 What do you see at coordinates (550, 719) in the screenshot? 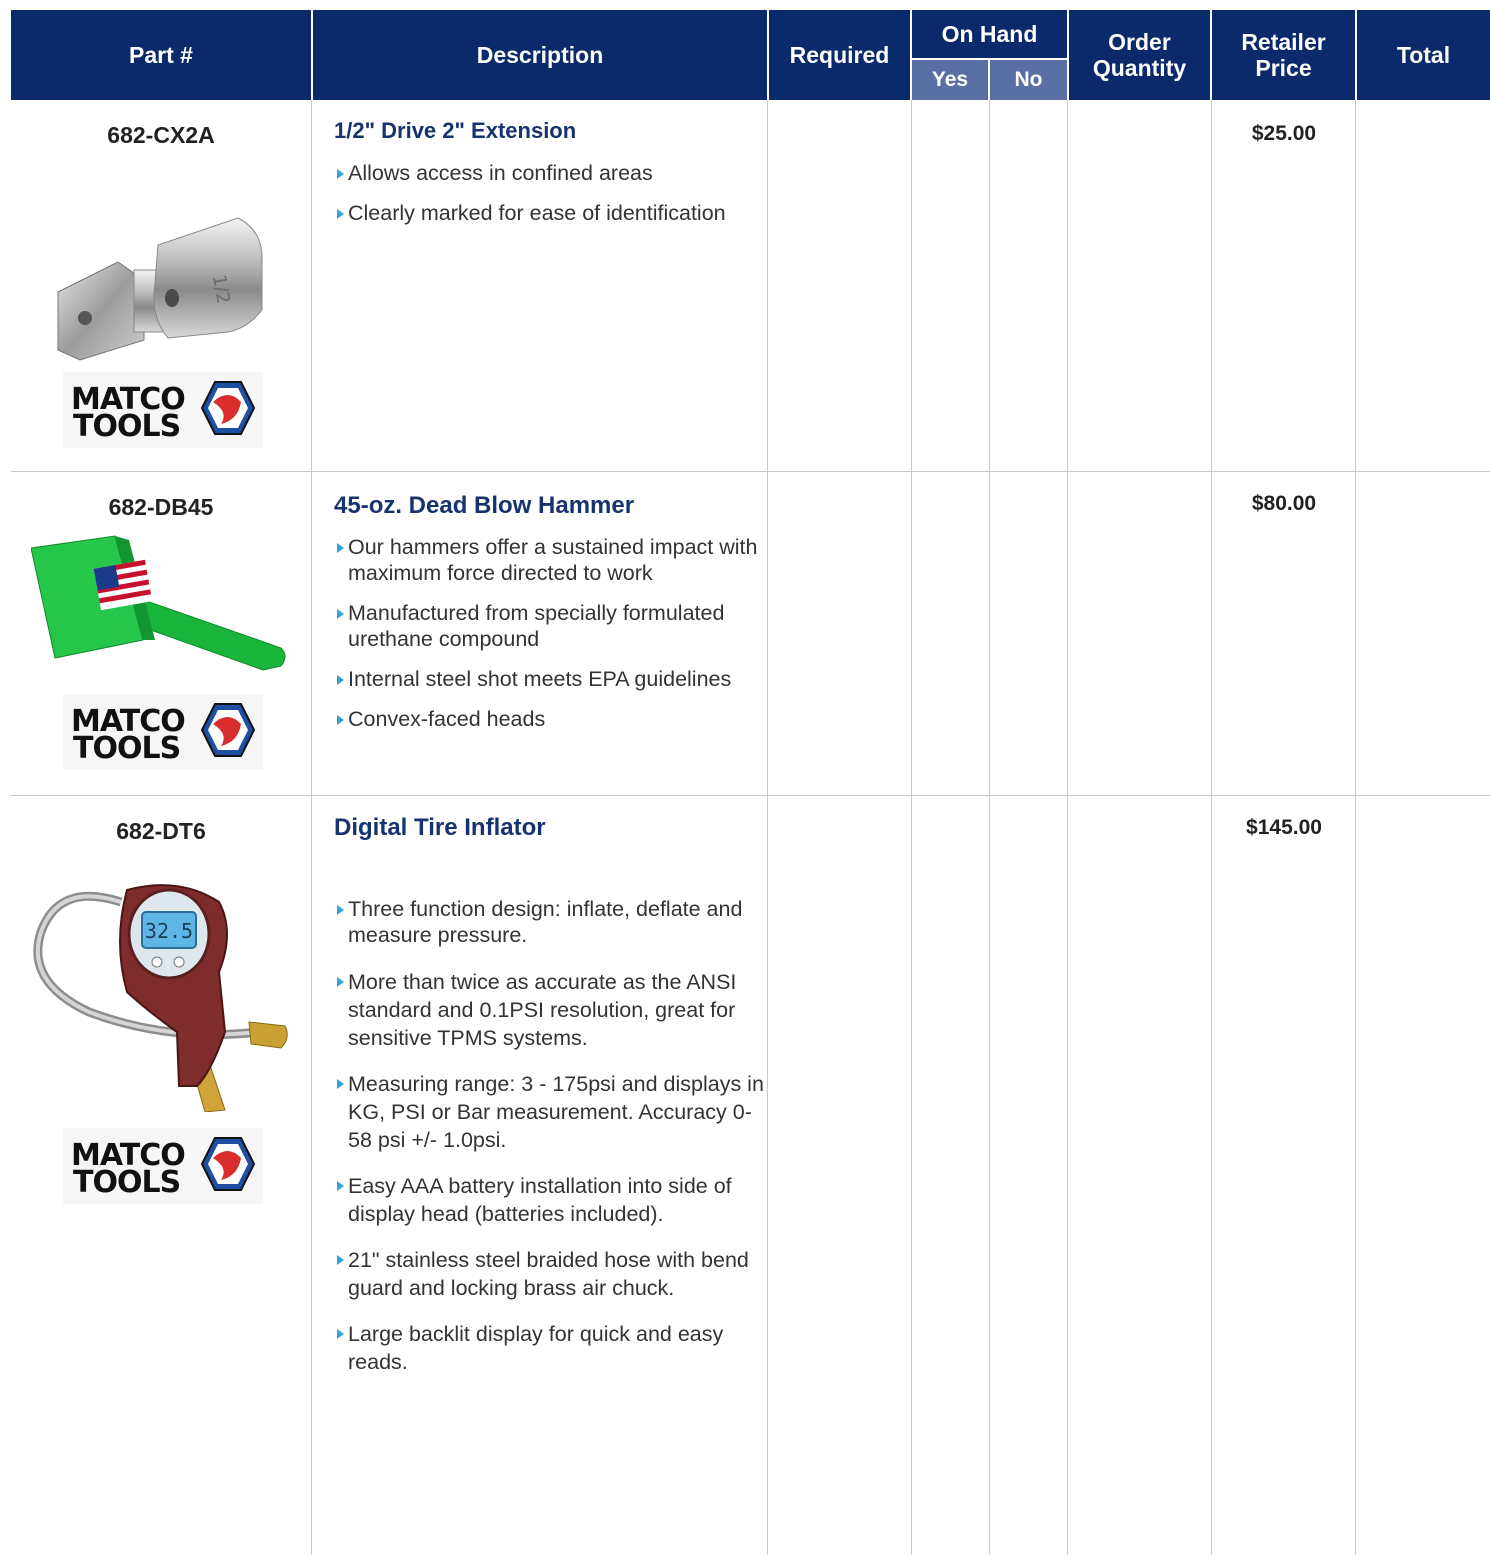
I see `list-item: Convex-faced heads` at bounding box center [550, 719].